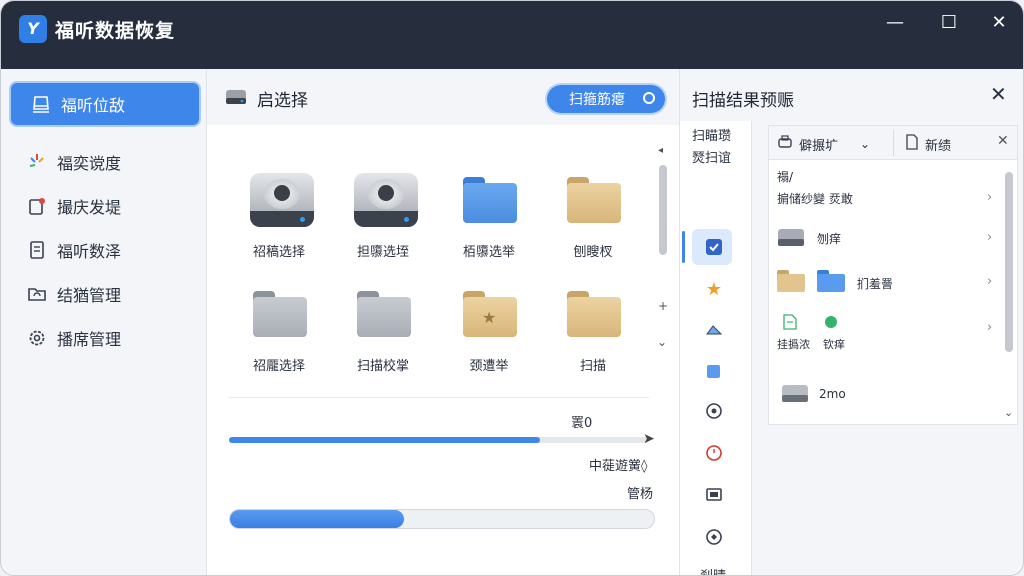 The height and width of the screenshot is (576, 1024). Describe the element at coordinates (37, 162) in the screenshot. I see `sparkle-icon` at that location.